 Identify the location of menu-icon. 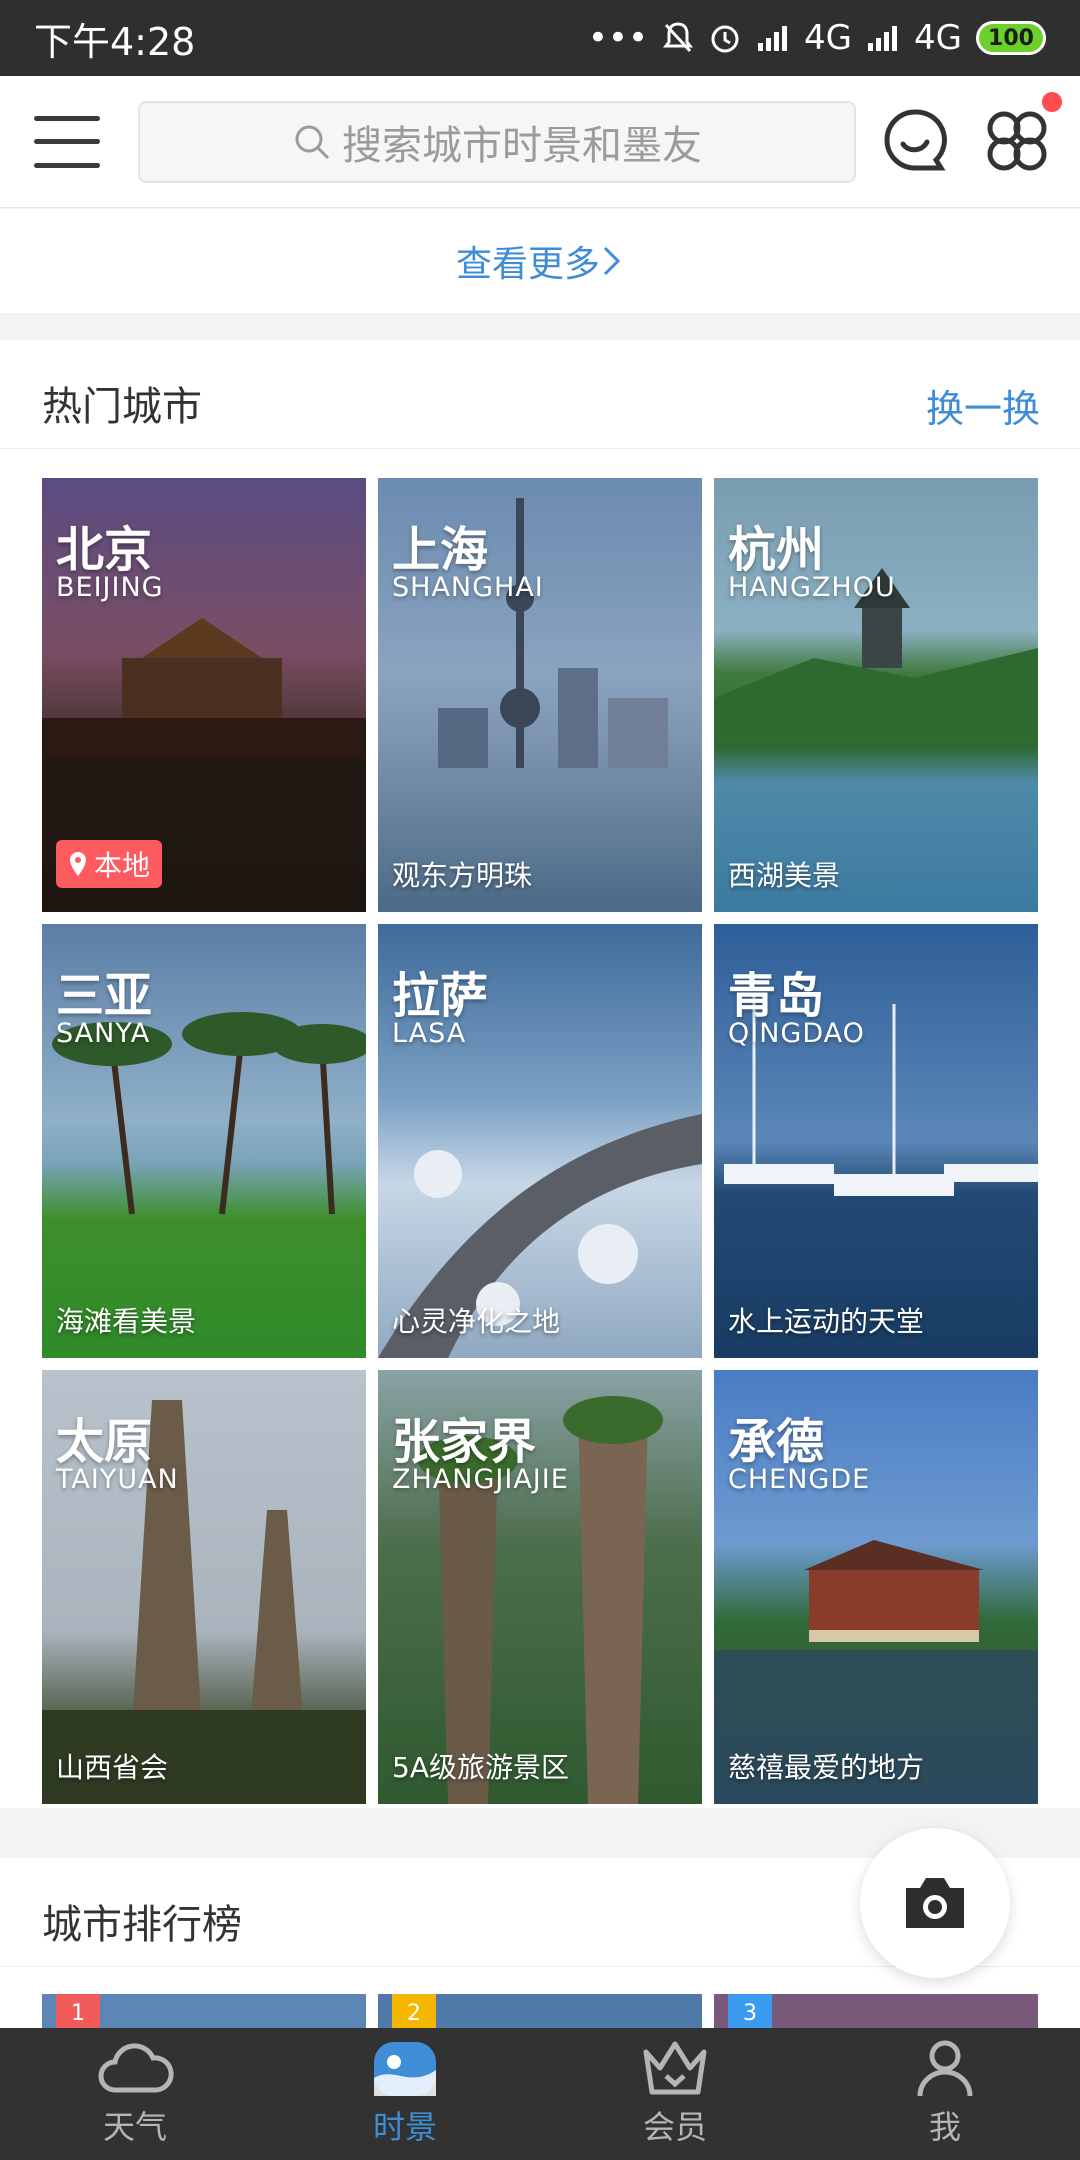
(67, 141).